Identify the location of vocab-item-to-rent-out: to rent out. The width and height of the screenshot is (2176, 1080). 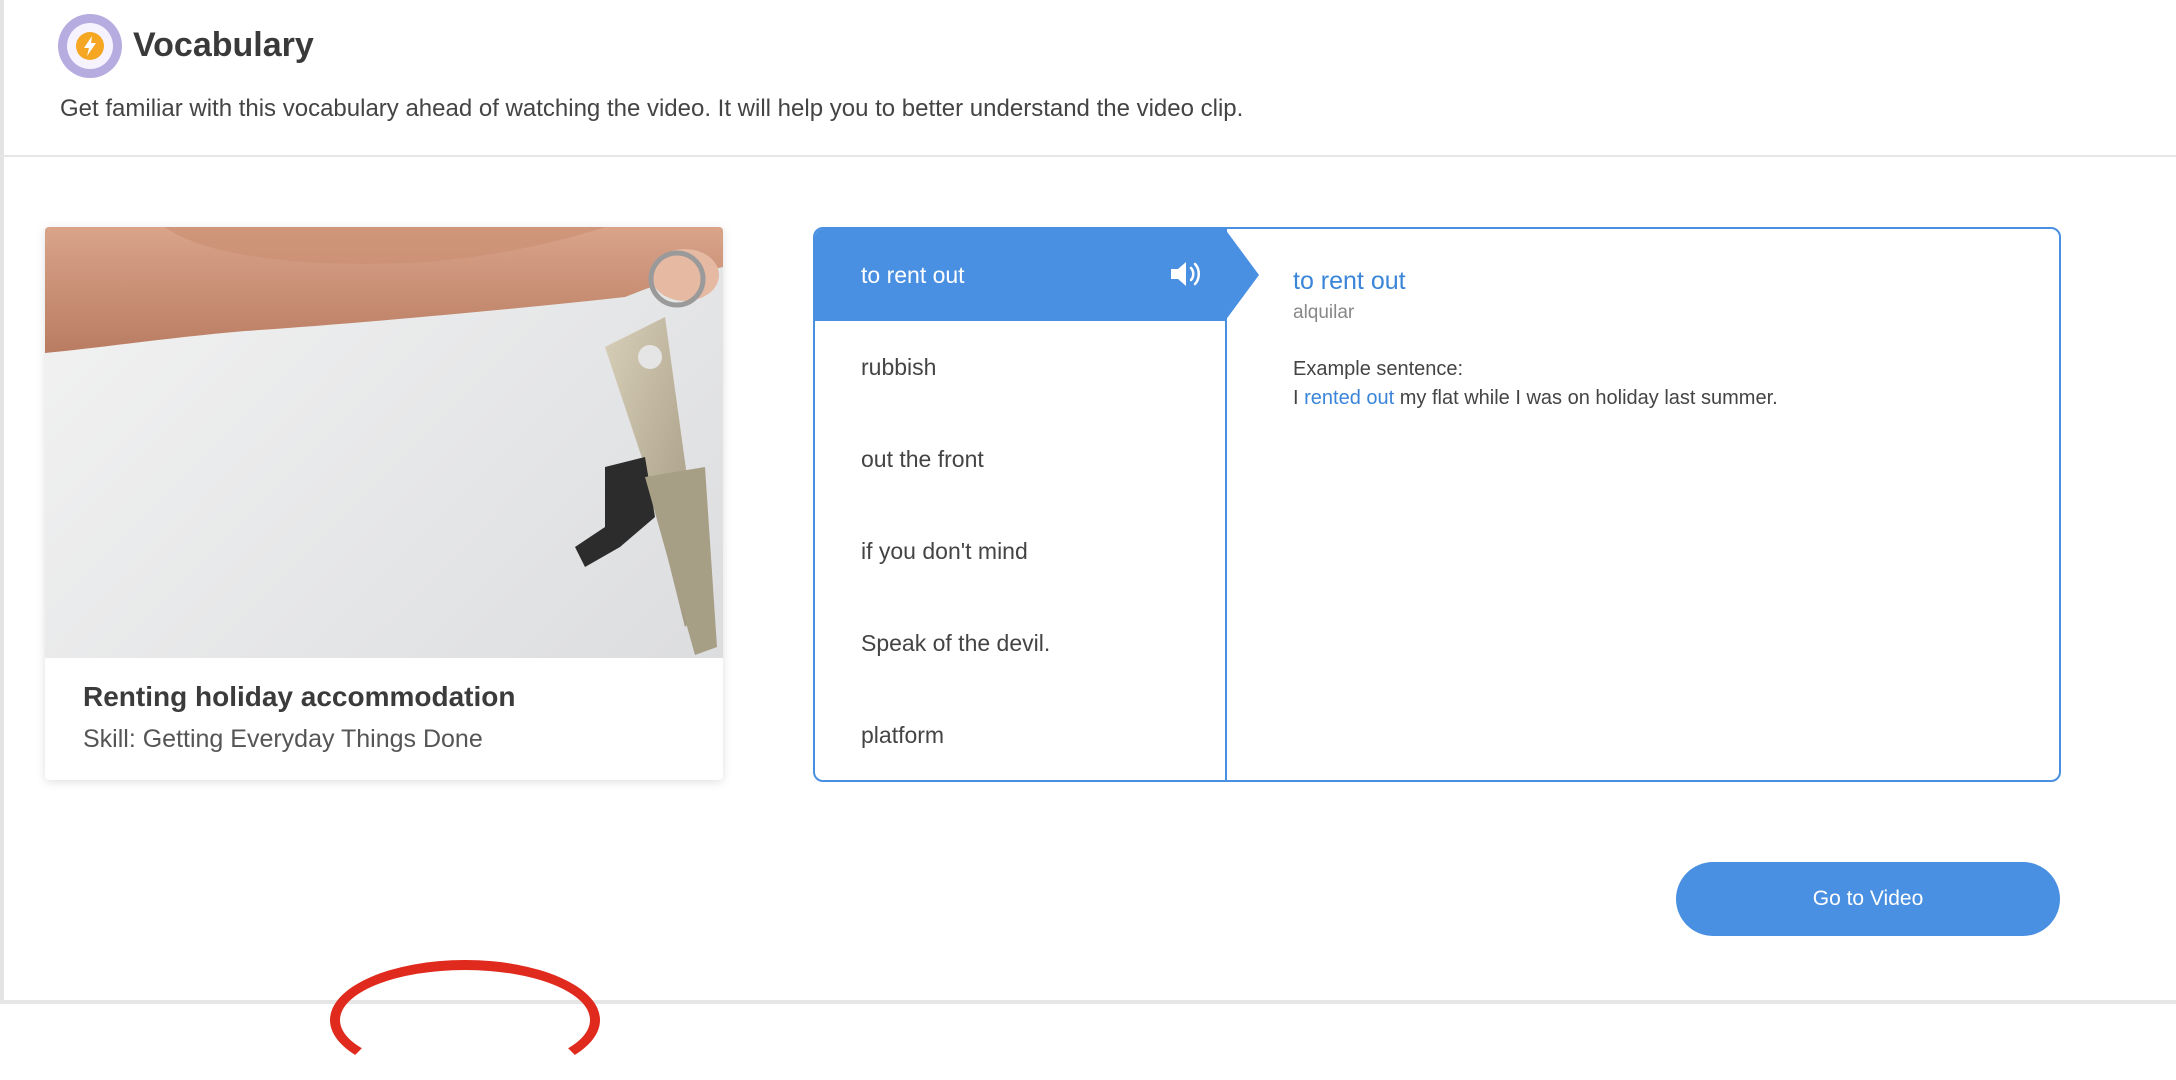
(1037, 275).